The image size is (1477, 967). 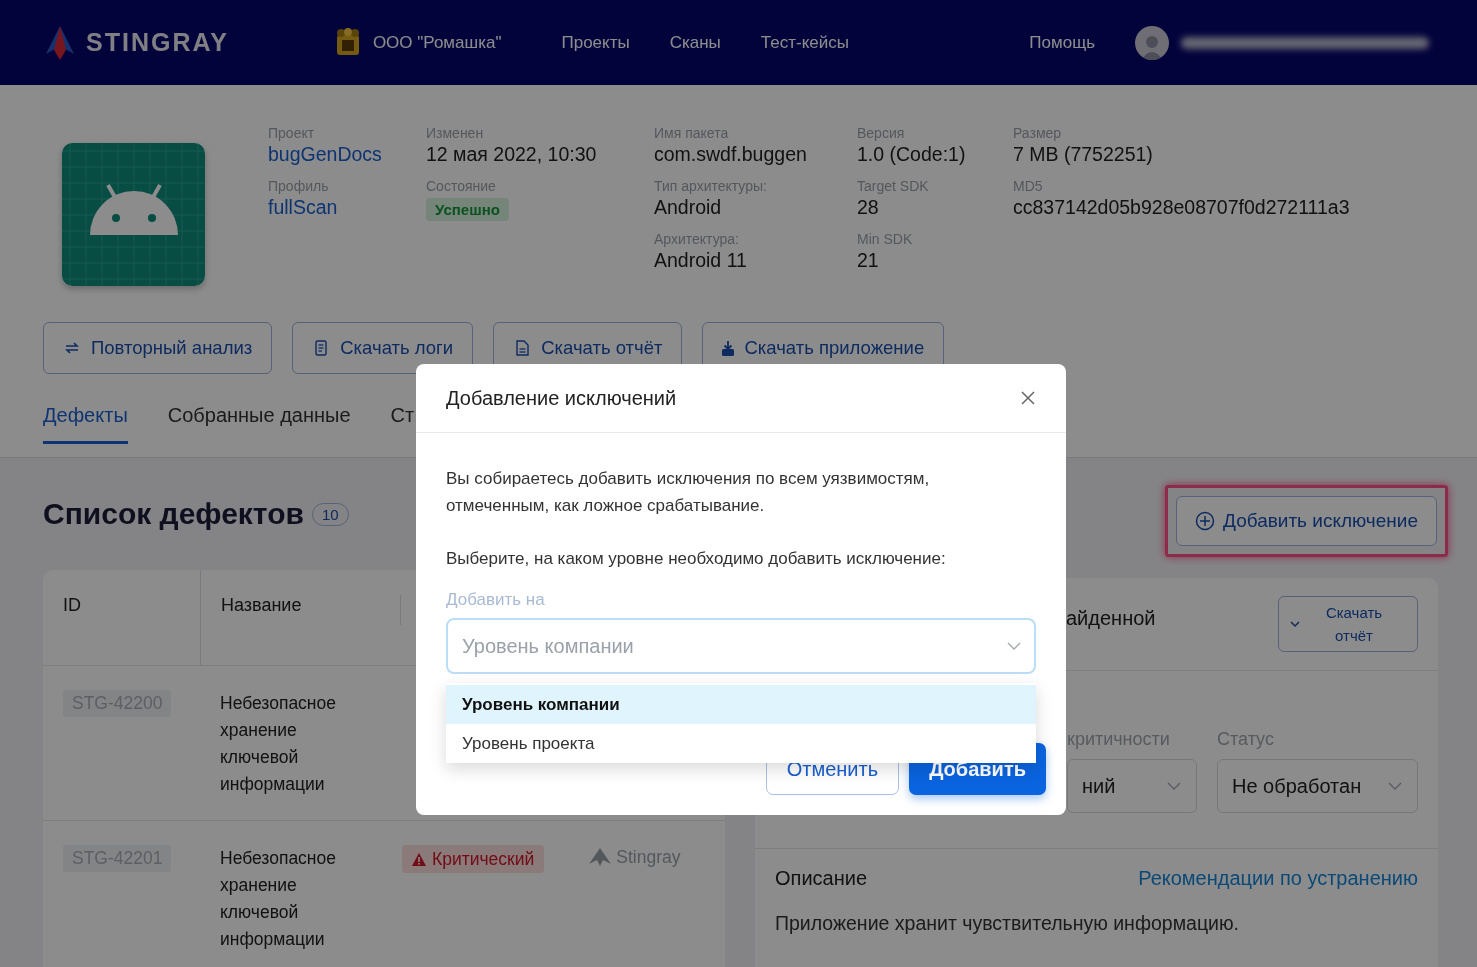 I want to click on field-label: Изменен, so click(x=455, y=133).